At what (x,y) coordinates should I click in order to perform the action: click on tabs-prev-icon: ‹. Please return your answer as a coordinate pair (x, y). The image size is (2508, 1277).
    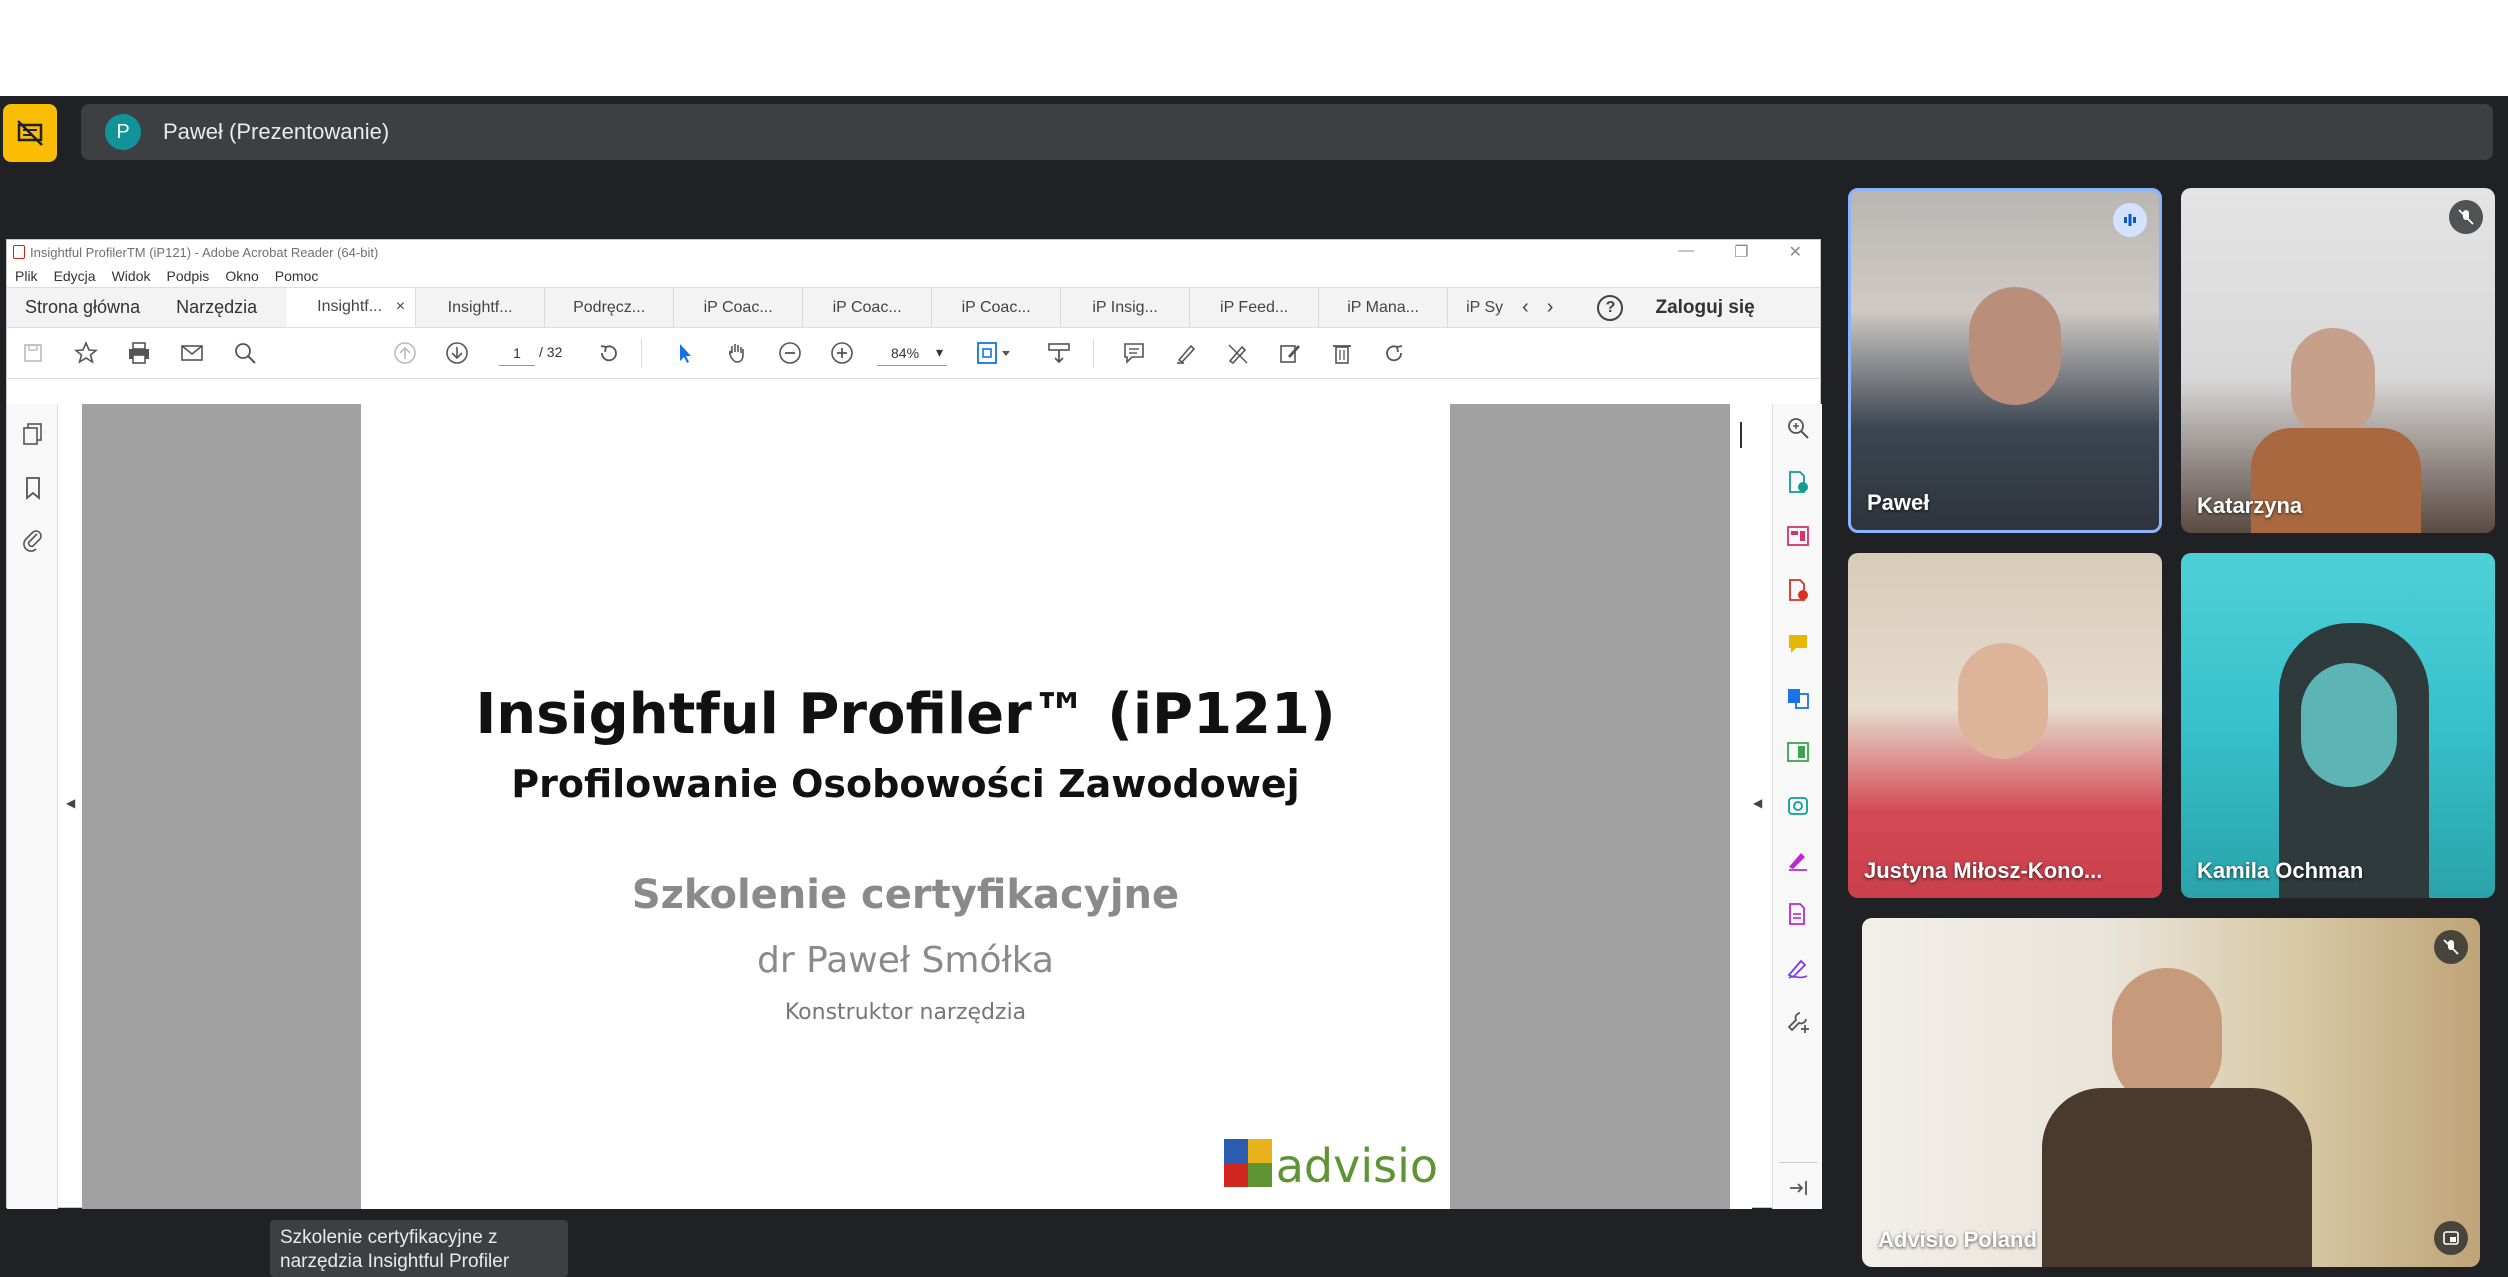
    Looking at the image, I should click on (1525, 307).